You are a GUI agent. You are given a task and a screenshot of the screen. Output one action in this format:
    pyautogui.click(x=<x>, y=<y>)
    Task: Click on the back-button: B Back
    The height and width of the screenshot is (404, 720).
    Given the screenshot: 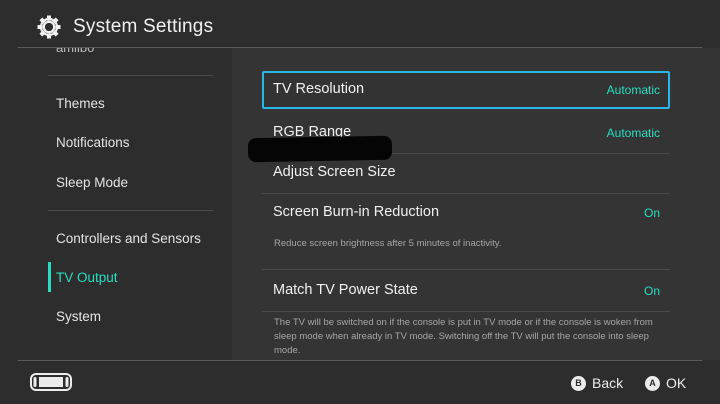 What is the action you would take?
    pyautogui.click(x=597, y=383)
    